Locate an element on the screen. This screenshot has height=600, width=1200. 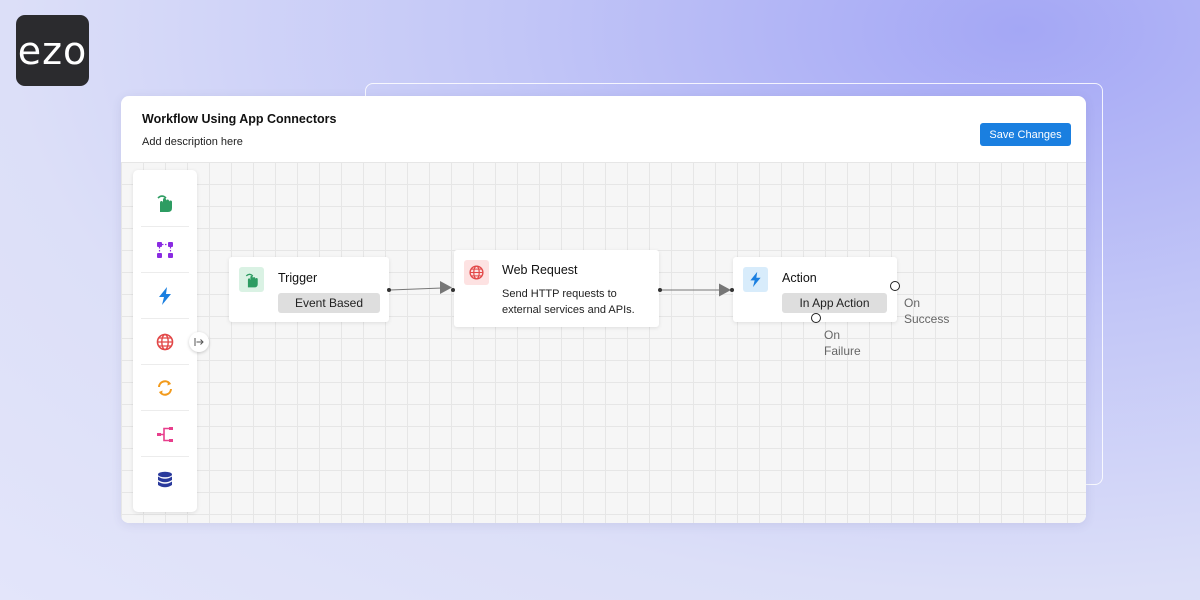
trigger-node: Trigger Event Based is located at coordinates (309, 289).